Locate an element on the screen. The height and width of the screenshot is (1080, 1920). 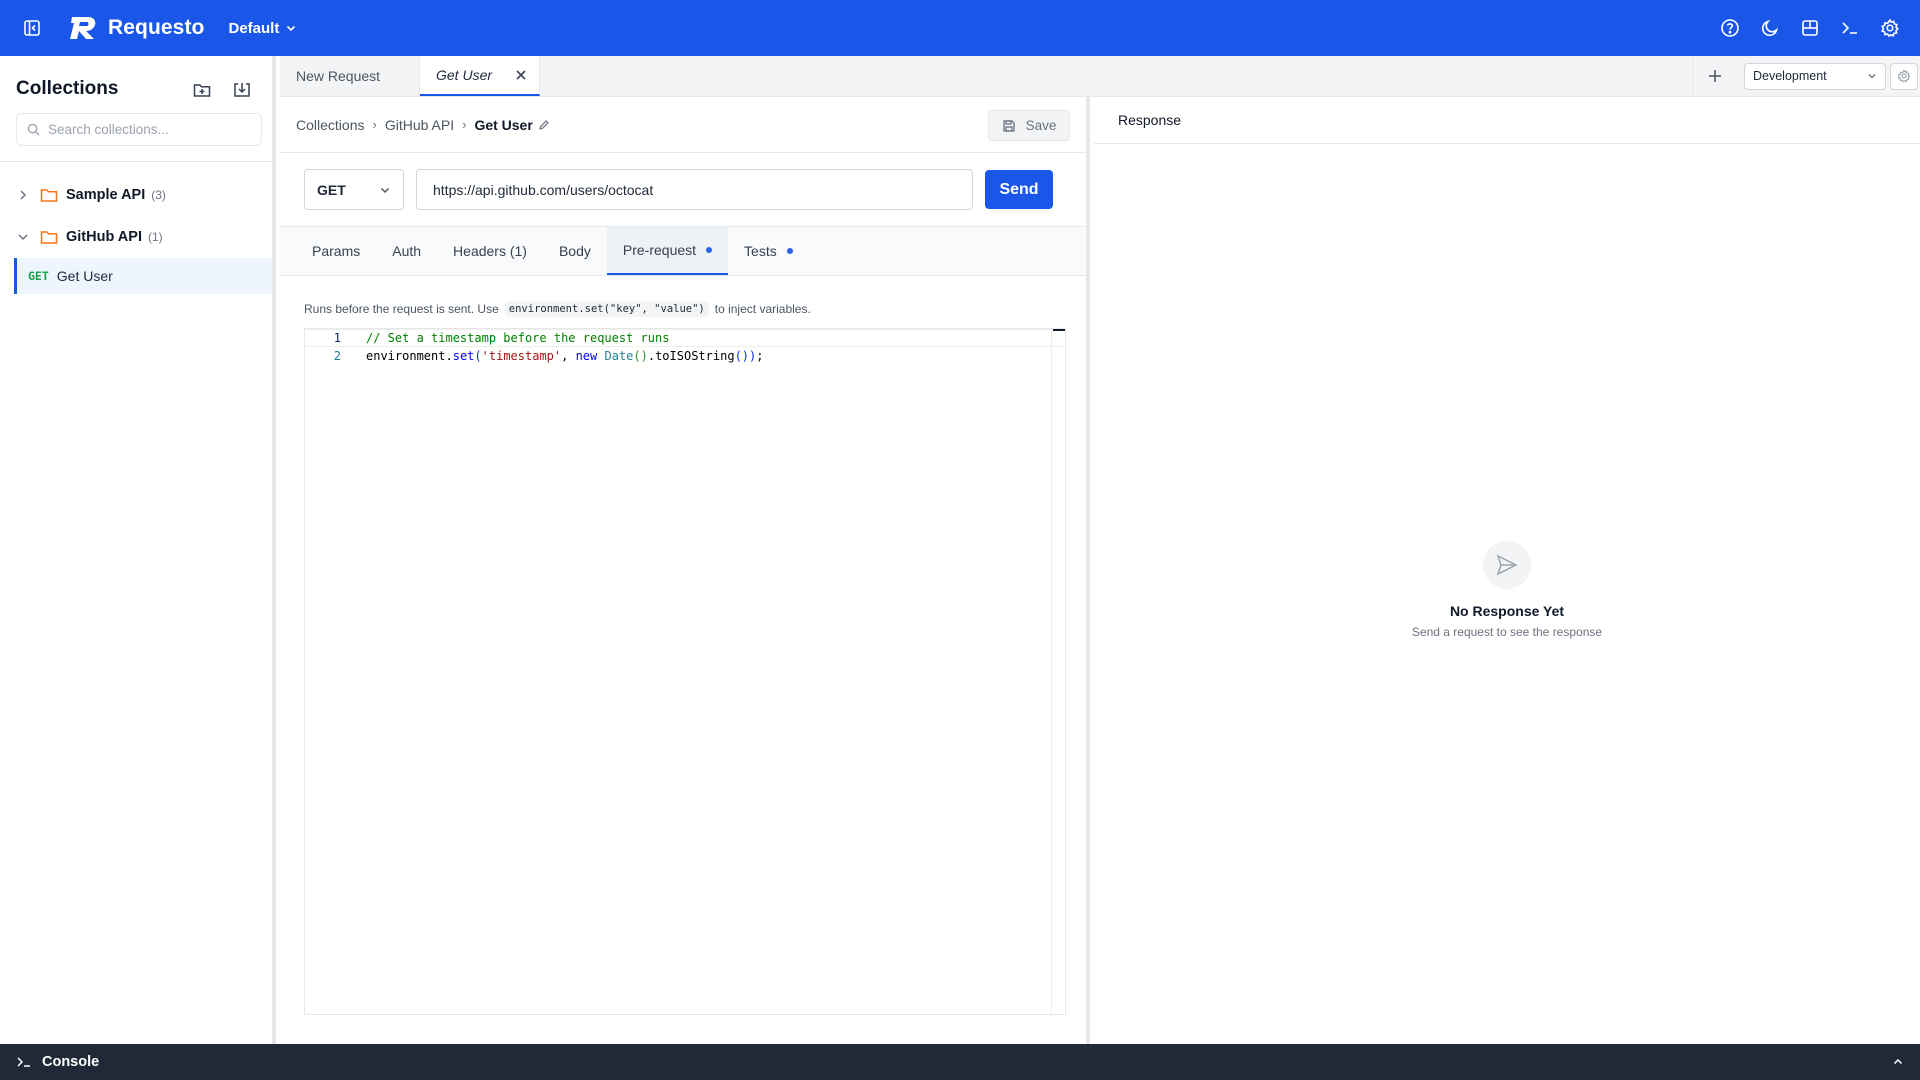
url-input is located at coordinates (694, 189).